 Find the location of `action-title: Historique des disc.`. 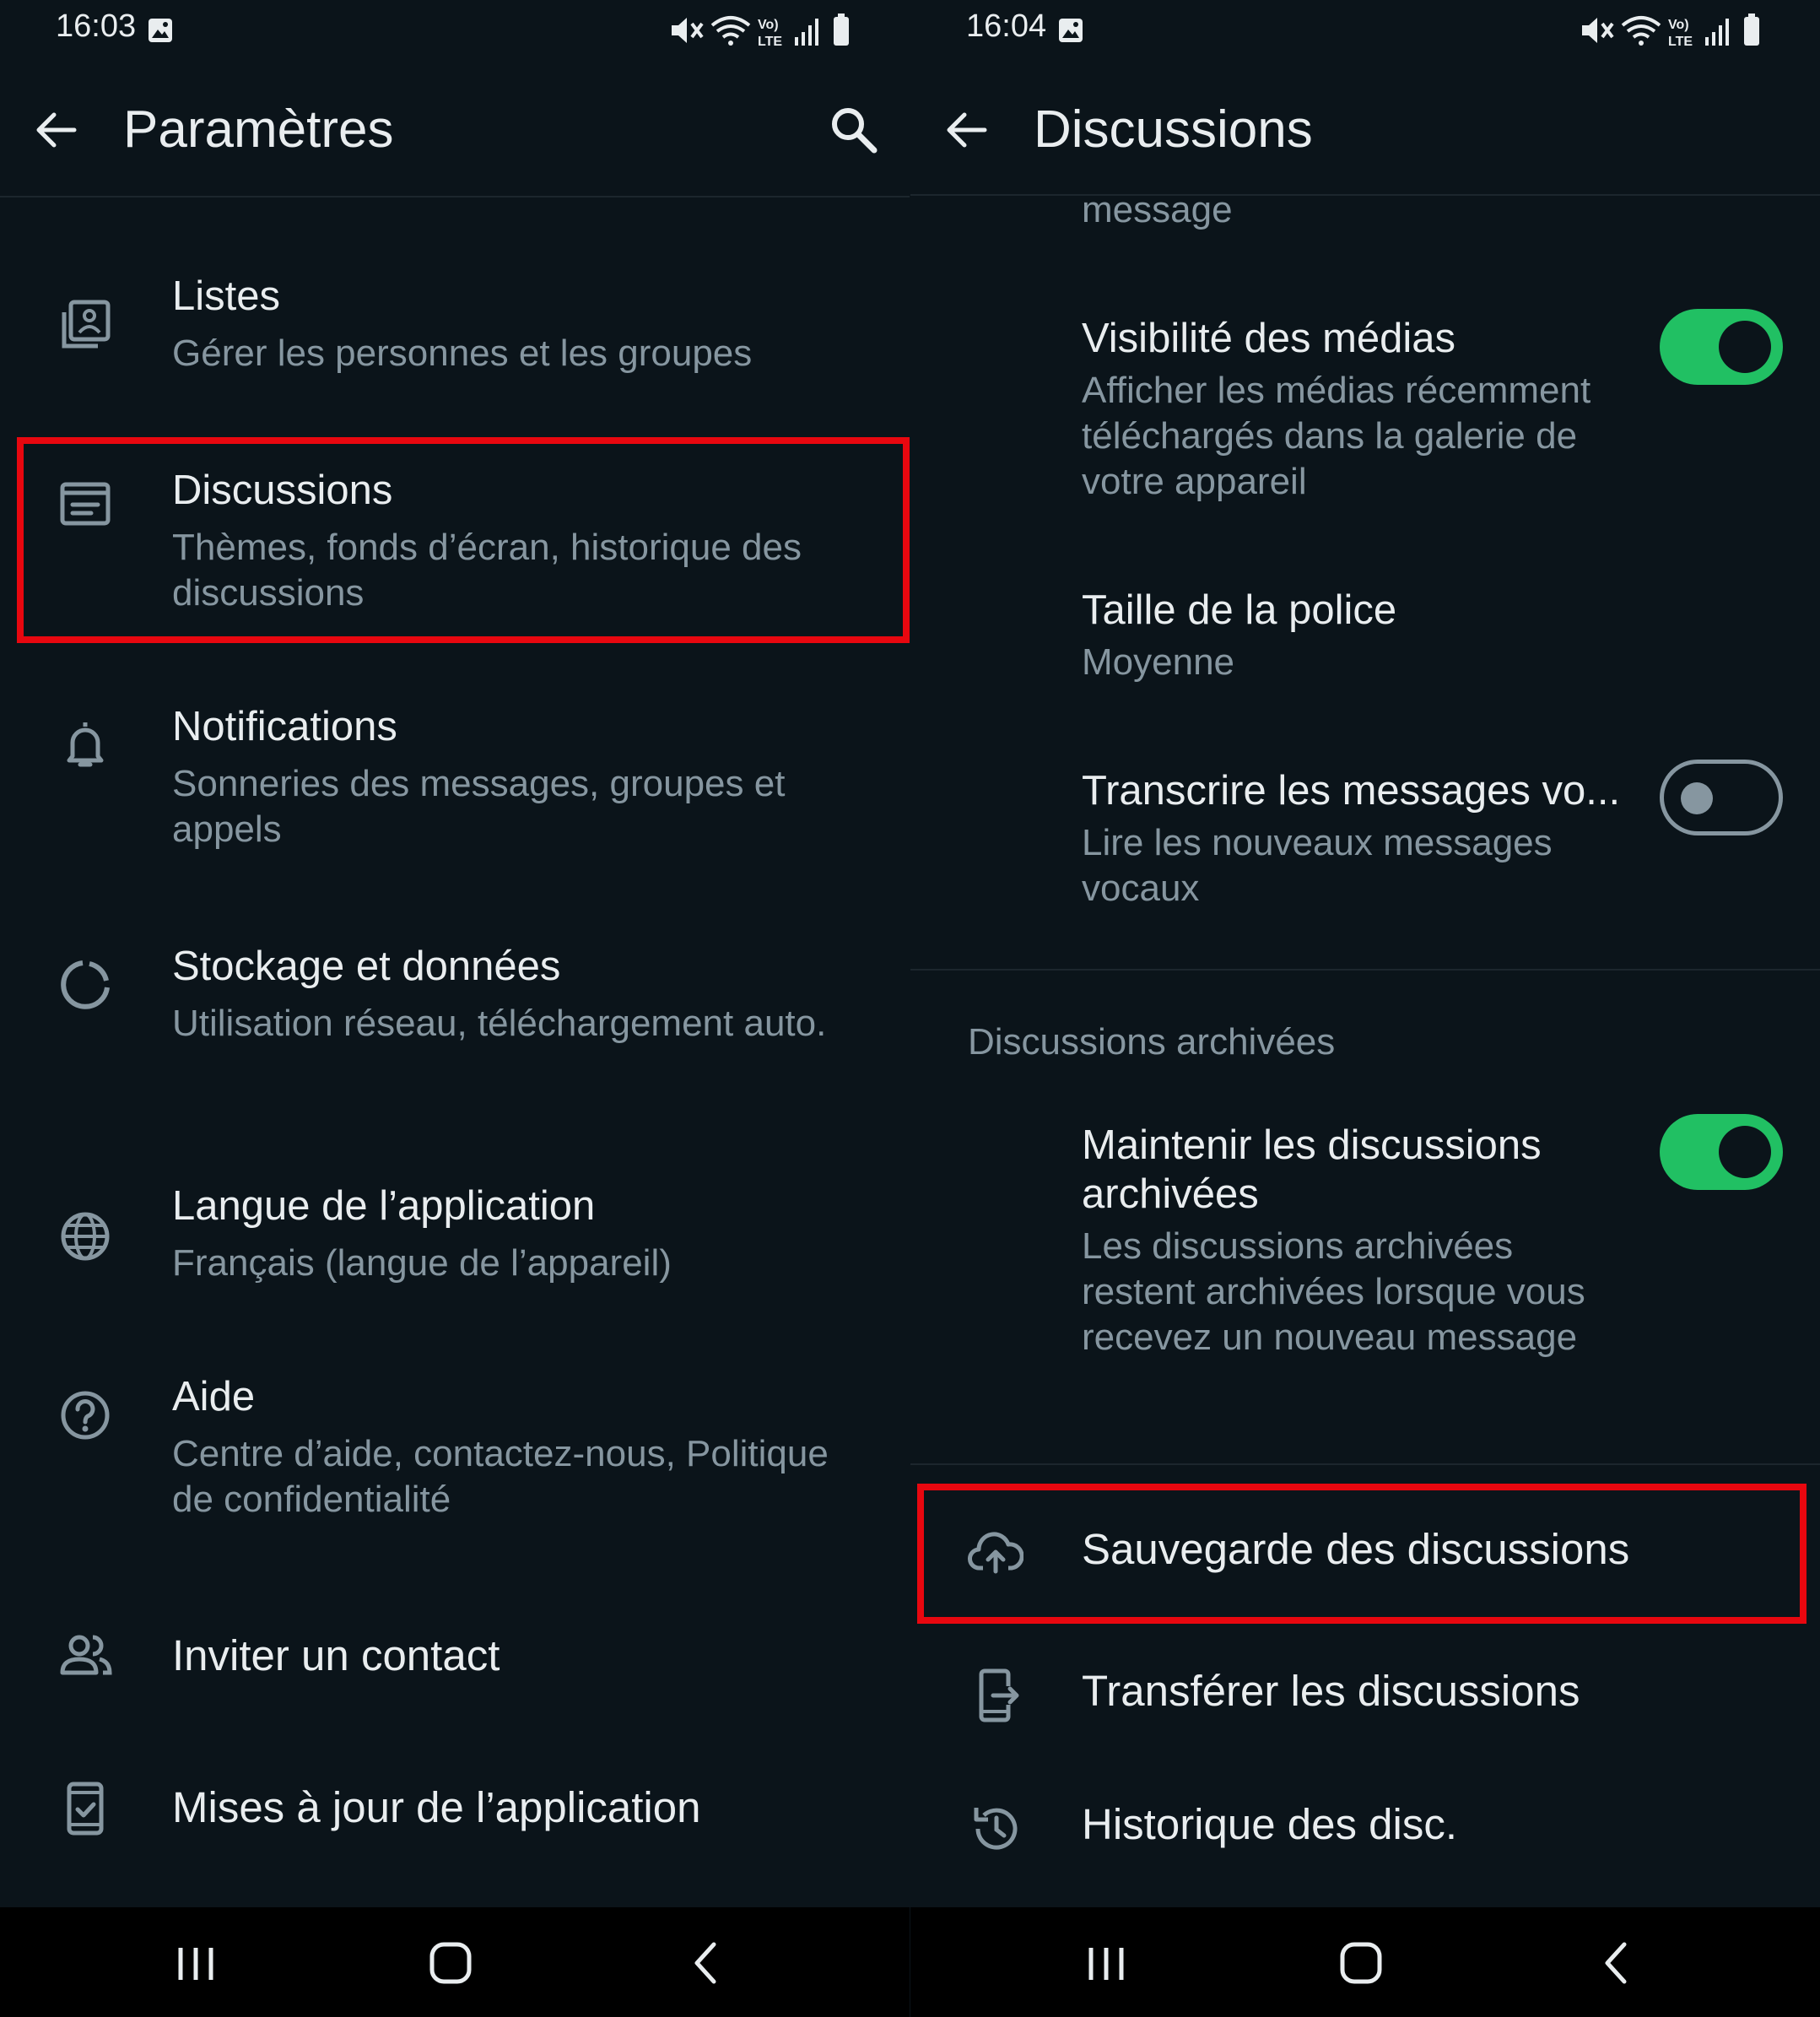

action-title: Historique des disc. is located at coordinates (1270, 1824).